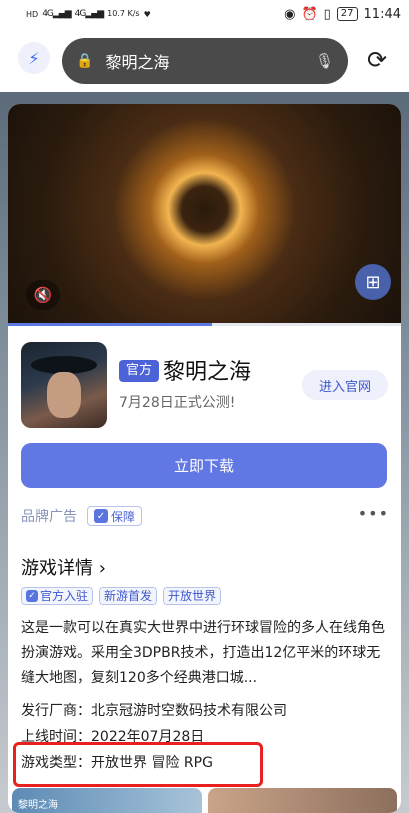  Describe the element at coordinates (32, 14) in the screenshot. I see `hd-indicator: HD` at that location.